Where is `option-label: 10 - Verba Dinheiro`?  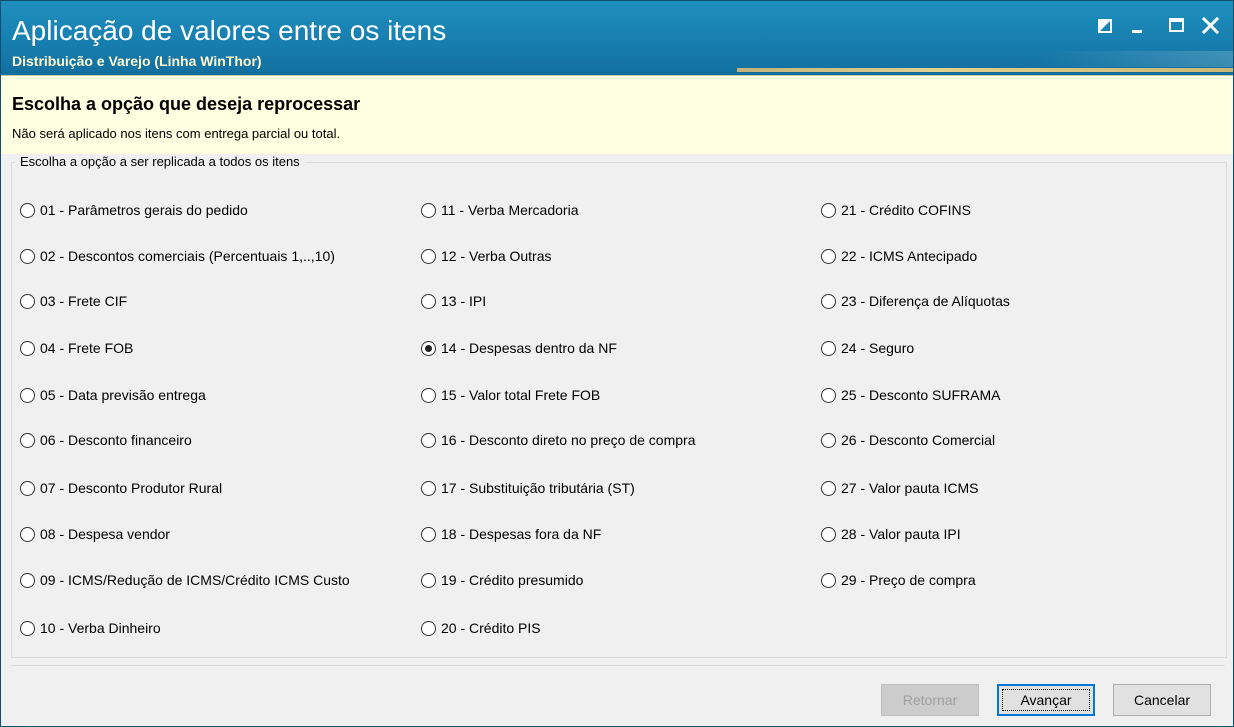 option-label: 10 - Verba Dinheiro is located at coordinates (100, 628).